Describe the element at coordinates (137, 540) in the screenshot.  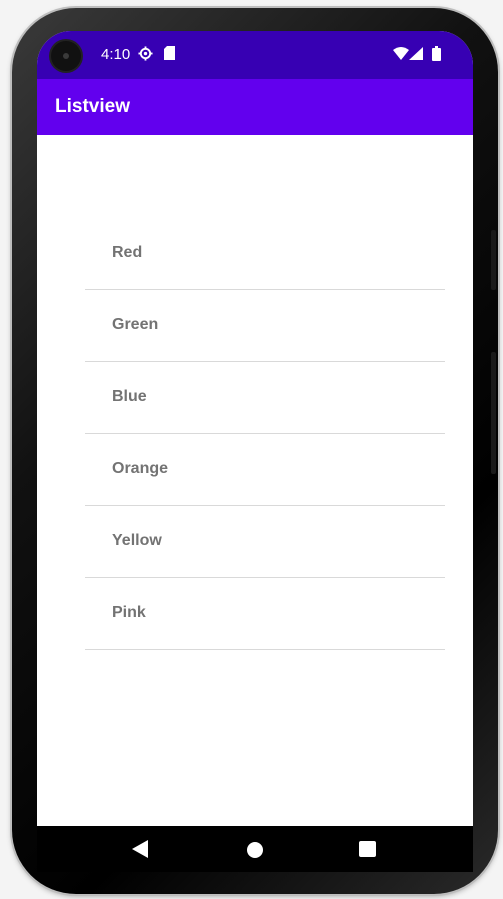
I see `list-item-label: Yellow` at that location.